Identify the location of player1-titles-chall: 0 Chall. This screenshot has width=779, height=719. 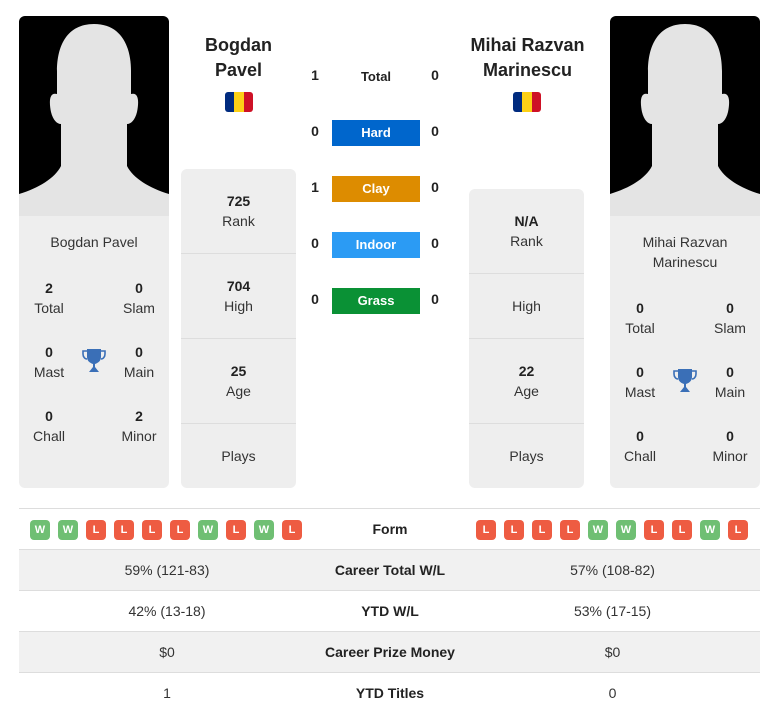
(49, 426).